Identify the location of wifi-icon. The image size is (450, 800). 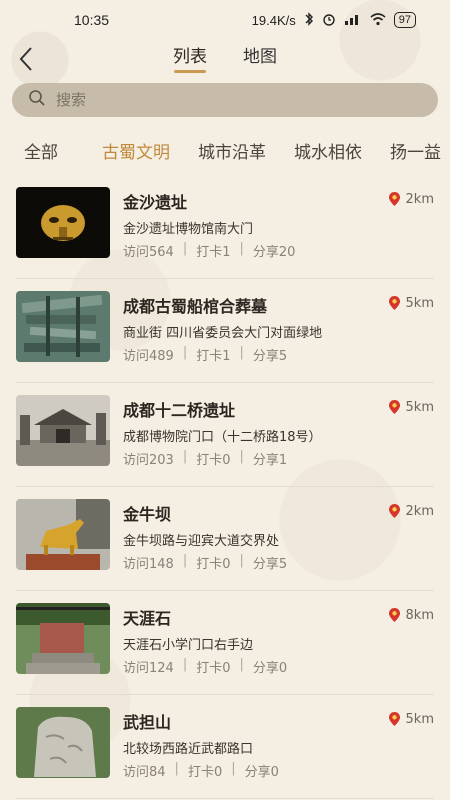
(378, 20).